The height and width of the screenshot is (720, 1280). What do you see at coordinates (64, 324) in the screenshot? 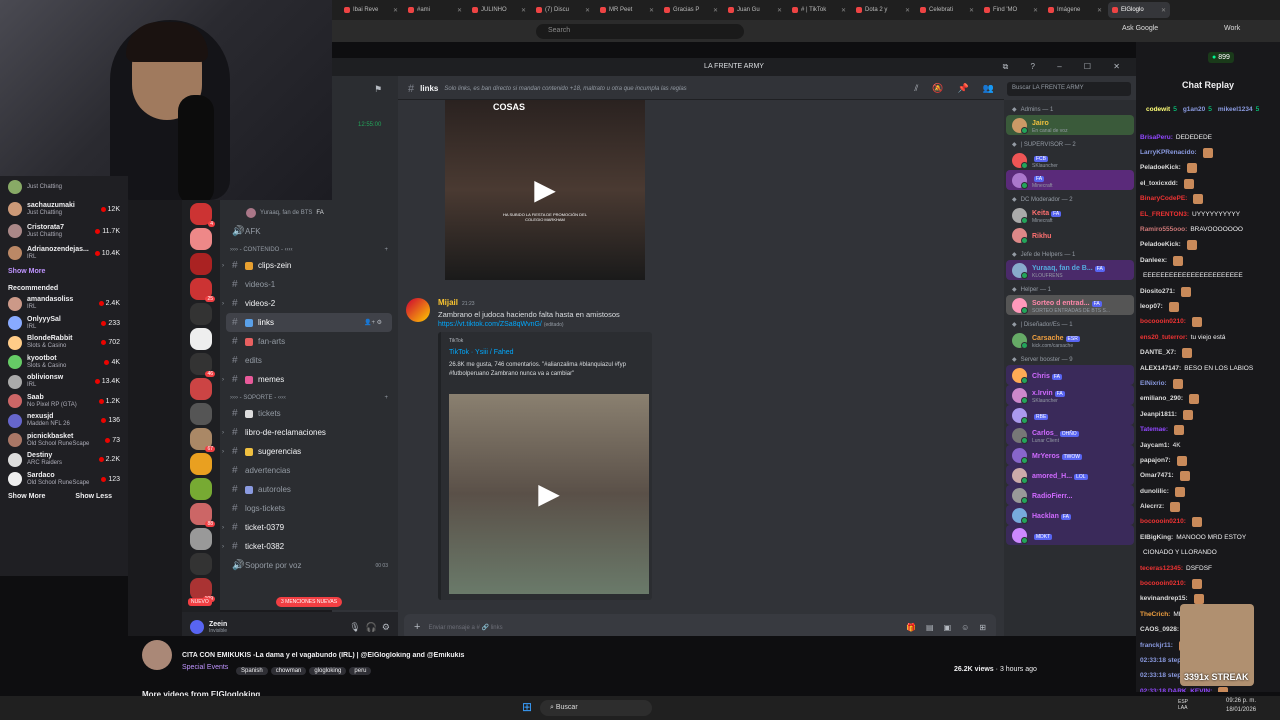
I see `recommended-channel: OnlyyySal IRL 233` at bounding box center [64, 324].